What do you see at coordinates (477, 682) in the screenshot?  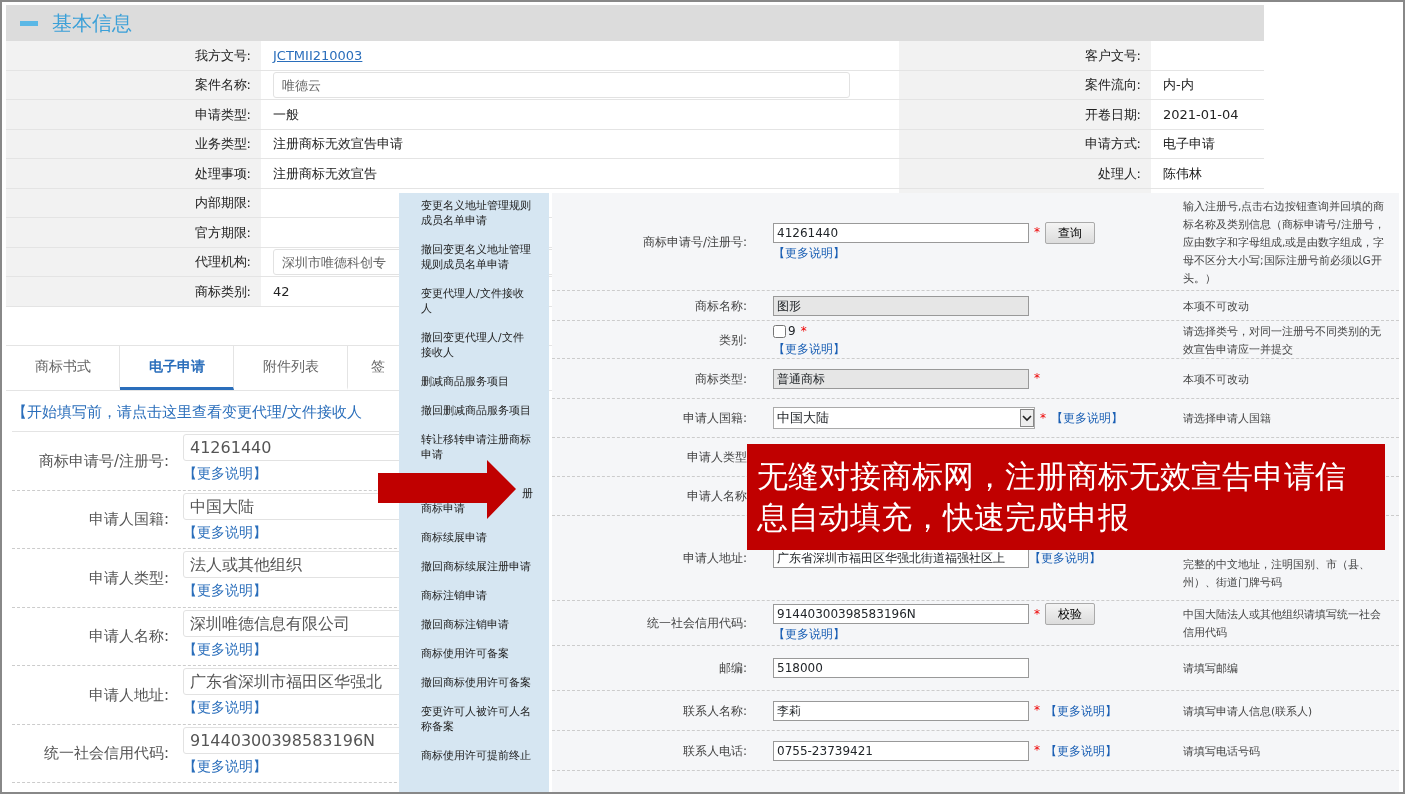 I see `menu-item: 撤回商标使用许可备案` at bounding box center [477, 682].